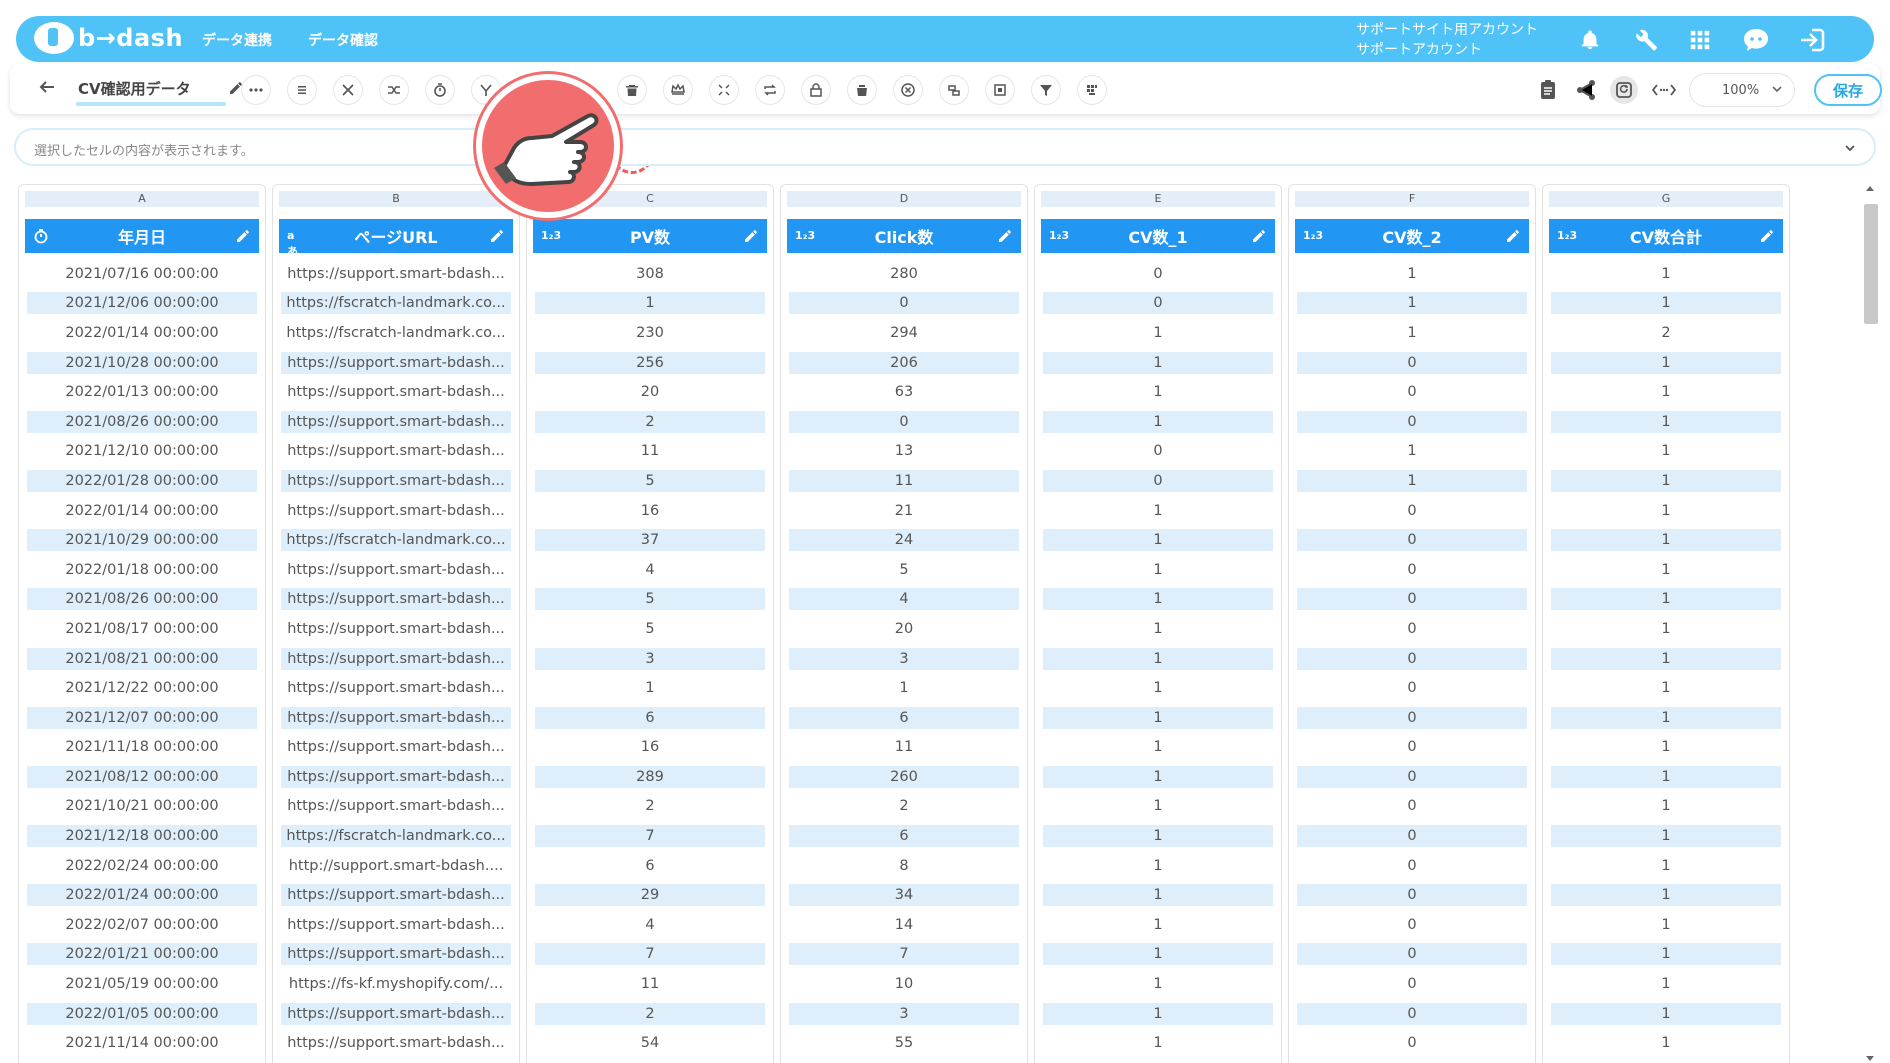 The image size is (1890, 1063). I want to click on table-cell: 256, so click(650, 363).